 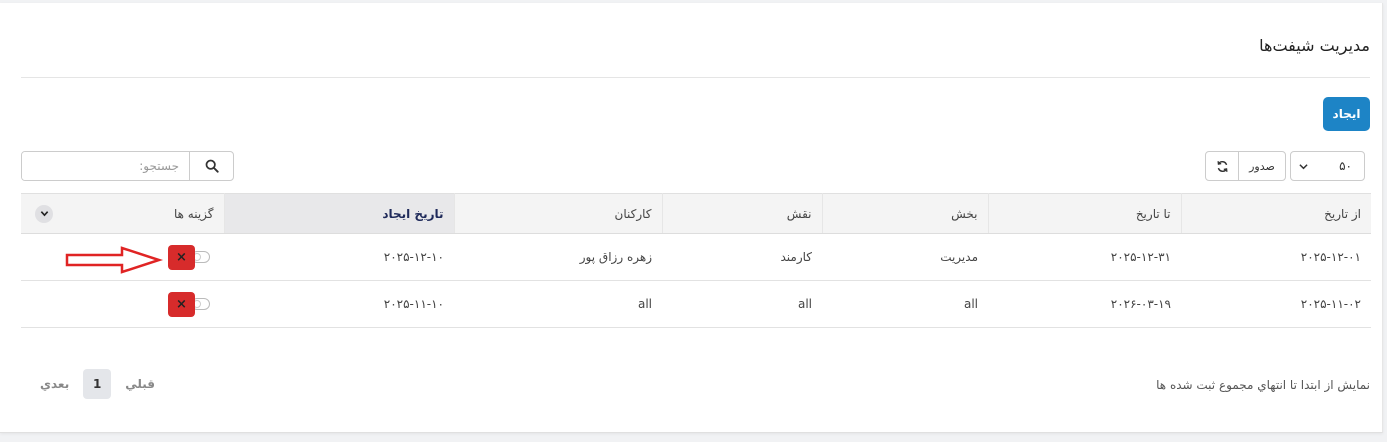 What do you see at coordinates (804, 304) in the screenshot?
I see `cell-role: all` at bounding box center [804, 304].